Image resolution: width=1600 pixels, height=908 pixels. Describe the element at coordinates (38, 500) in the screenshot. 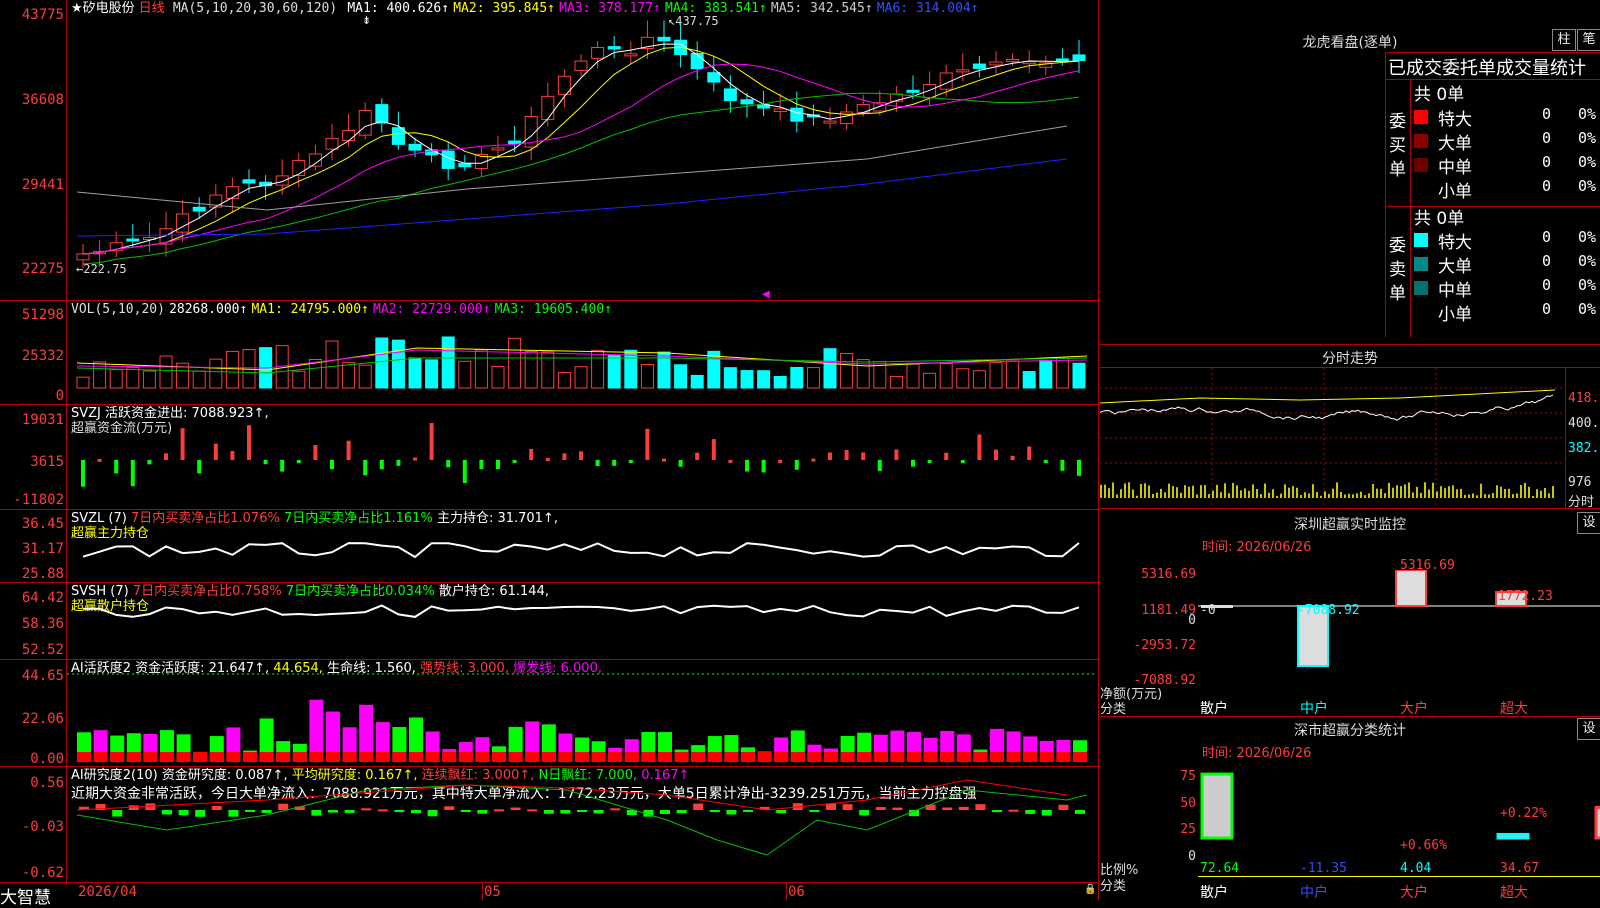

I see `svzj-y-label-3: -11802` at that location.